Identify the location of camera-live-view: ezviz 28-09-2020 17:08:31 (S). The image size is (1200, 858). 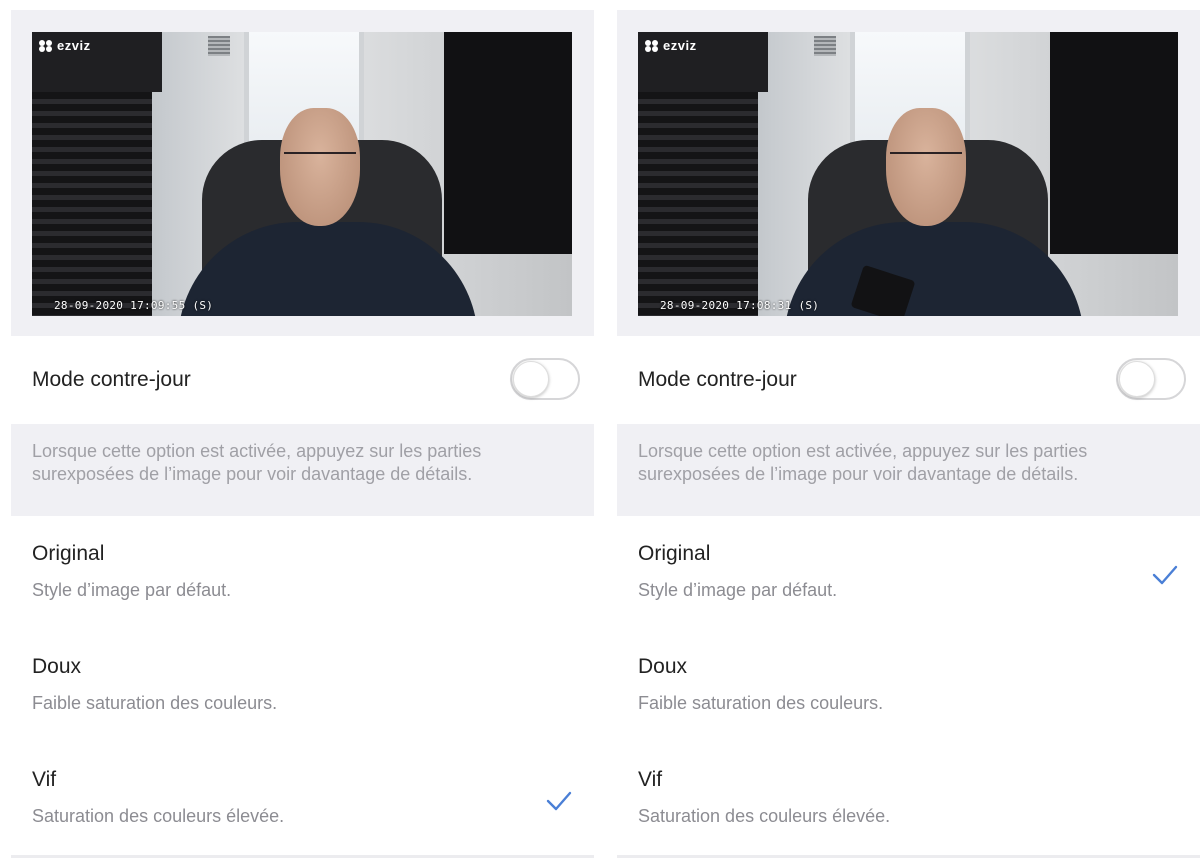
(908, 174).